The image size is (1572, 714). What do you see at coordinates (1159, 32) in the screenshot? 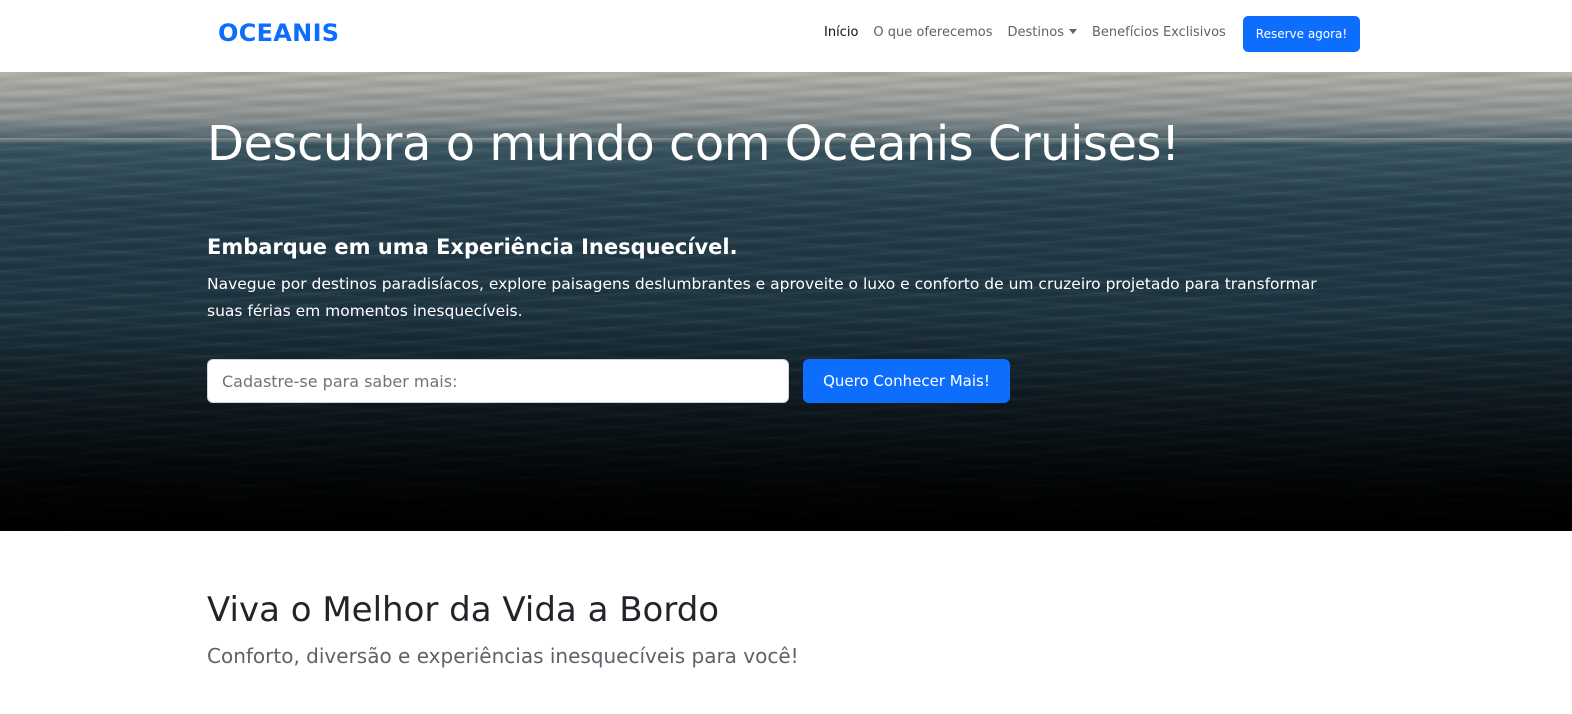
I see `nav-link-beneficios-exclusivos: Benefícios Exclisivos` at bounding box center [1159, 32].